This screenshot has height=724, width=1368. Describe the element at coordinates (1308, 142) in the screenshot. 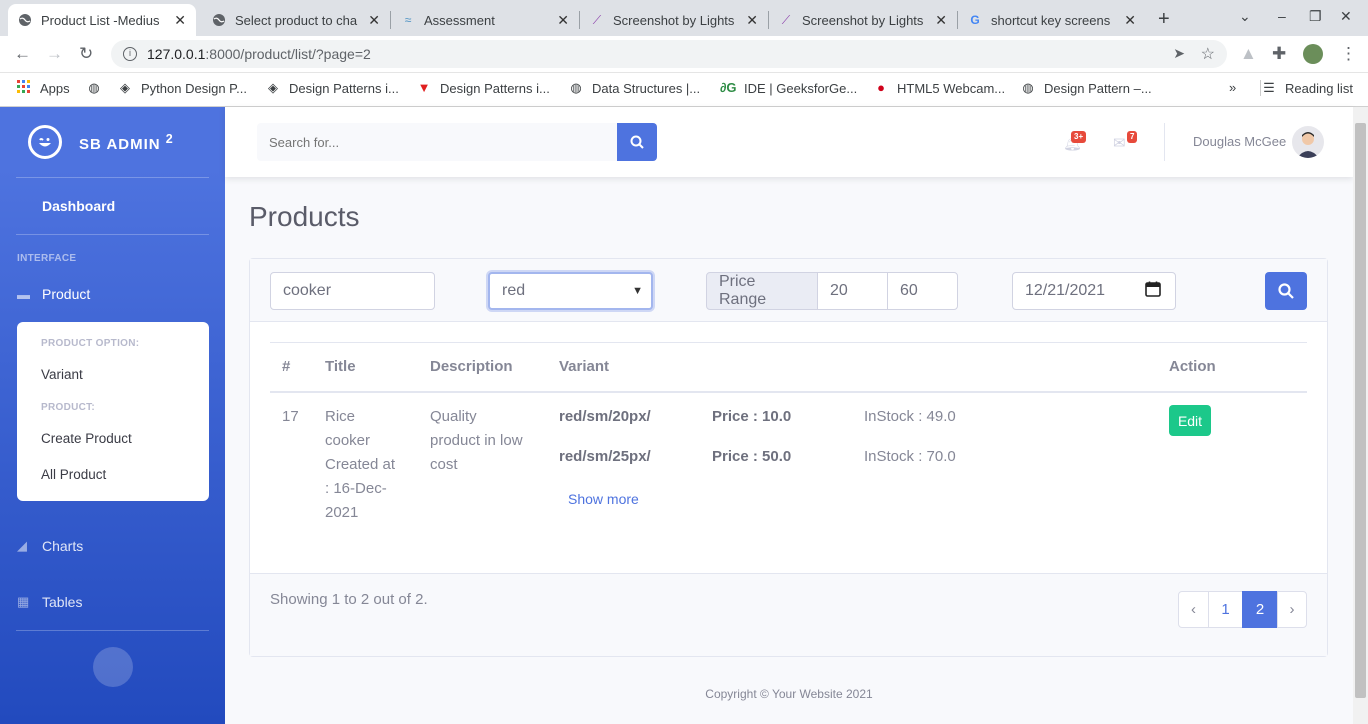

I see `avatar` at that location.